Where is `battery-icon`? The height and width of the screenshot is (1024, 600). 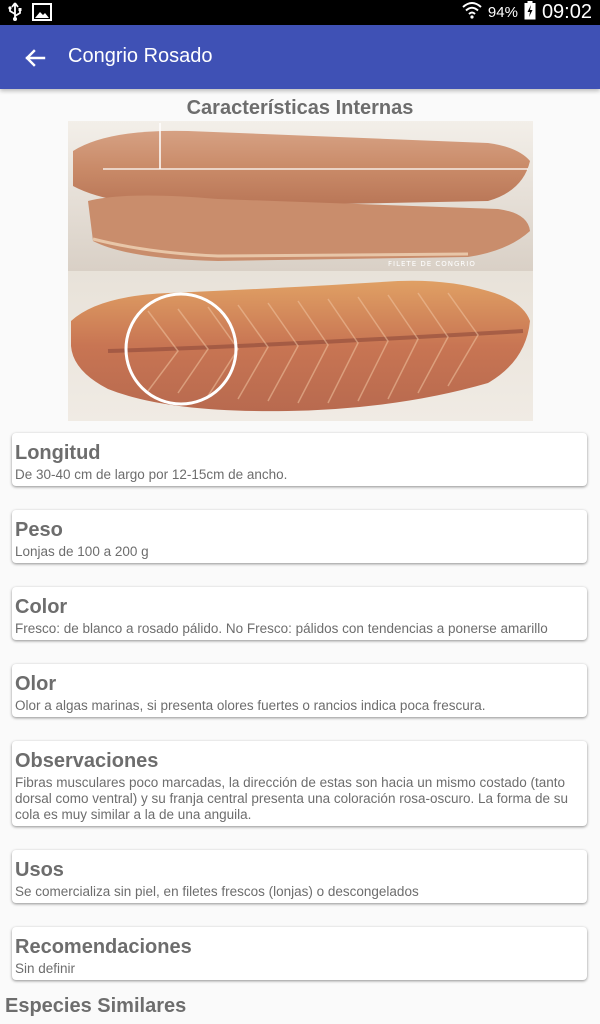 battery-icon is located at coordinates (530, 12).